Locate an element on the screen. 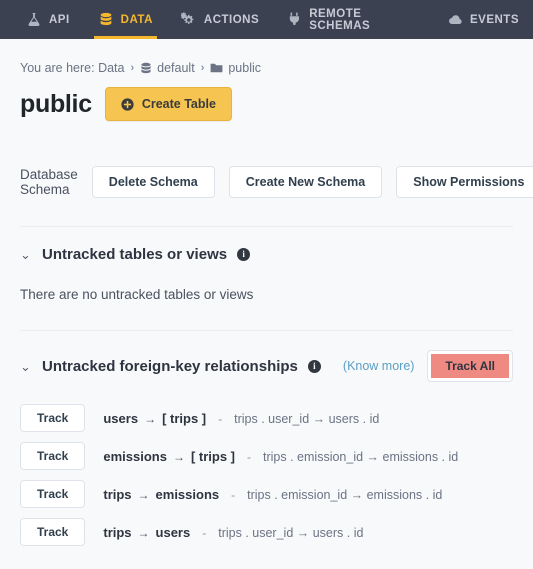 The width and height of the screenshot is (533, 569). nav-item-remote-schemas: REMOTE SCHEMAS is located at coordinates (353, 19).